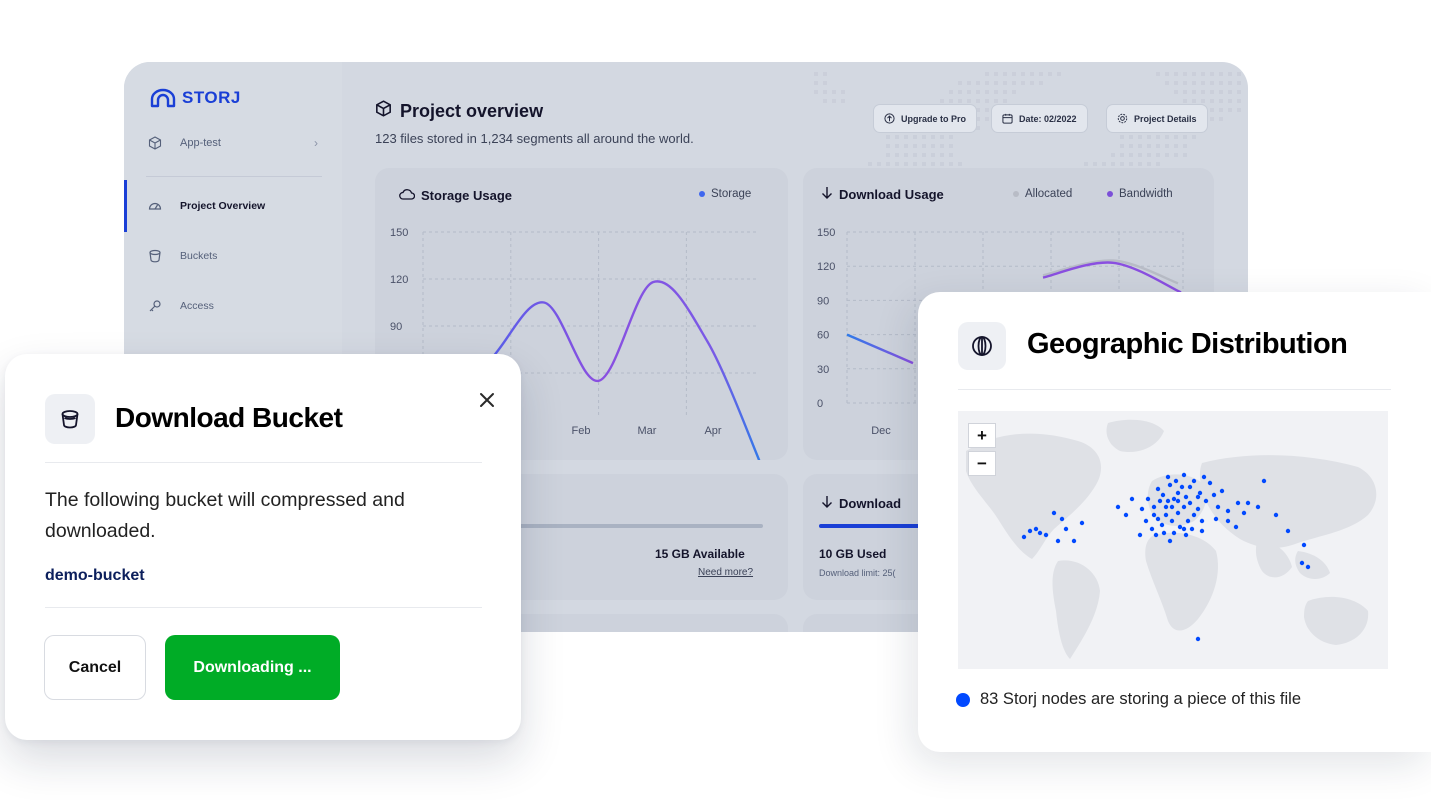 Image resolution: width=1431 pixels, height=800 pixels. I want to click on world-map-graphic, so click(1171, 539).